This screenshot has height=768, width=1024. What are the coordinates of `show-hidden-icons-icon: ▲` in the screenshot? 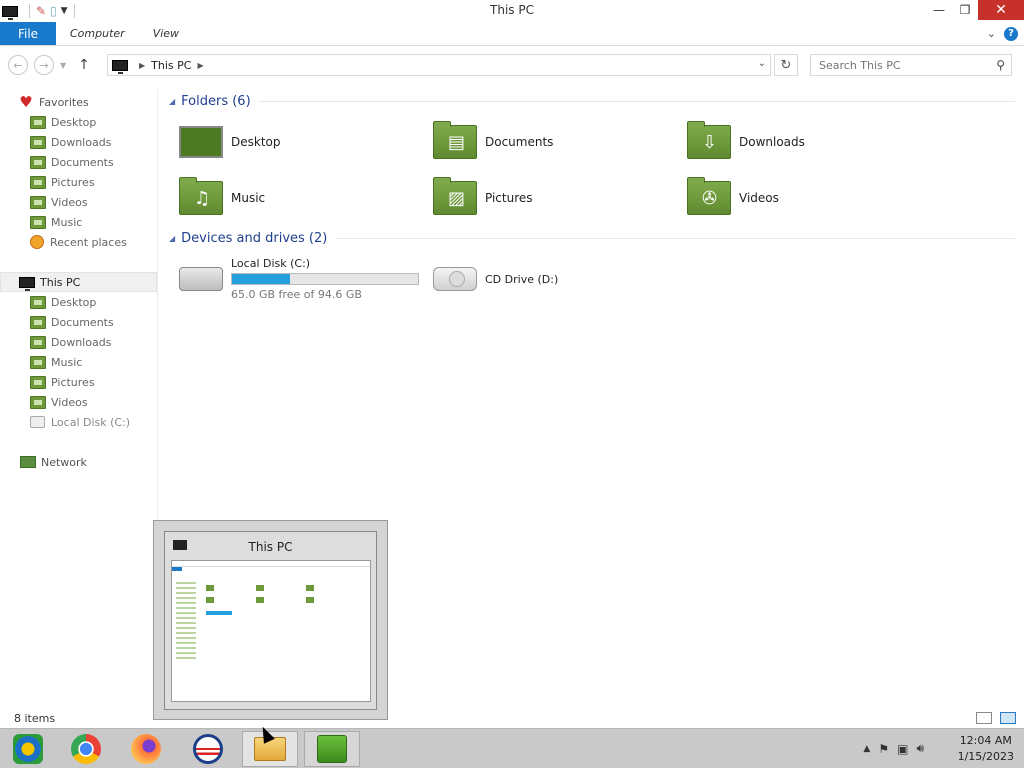 It's located at (866, 749).